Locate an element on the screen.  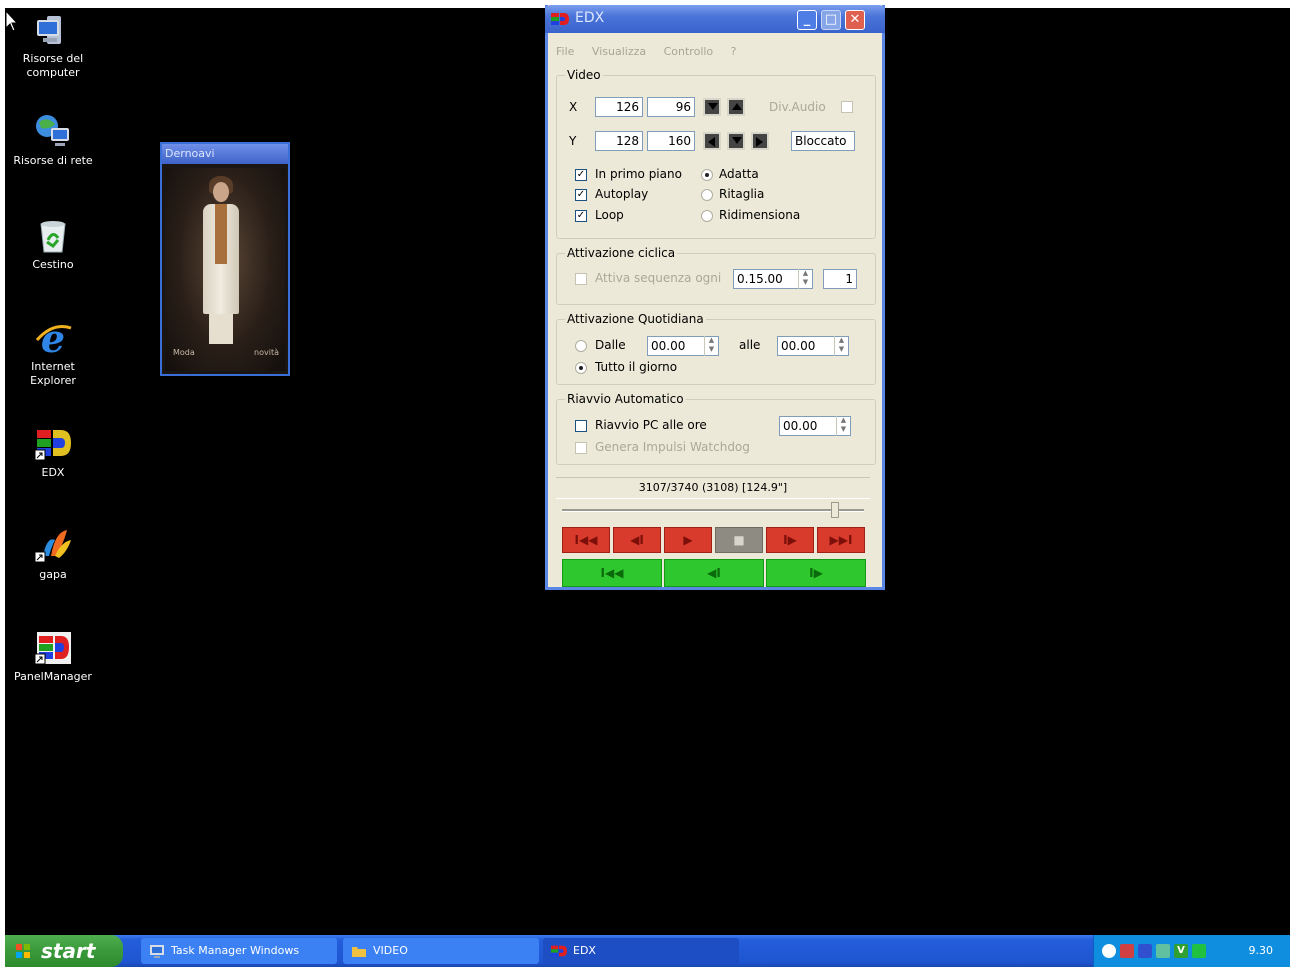
to-time-spinner: ▲ ▼ is located at coordinates (841, 346).